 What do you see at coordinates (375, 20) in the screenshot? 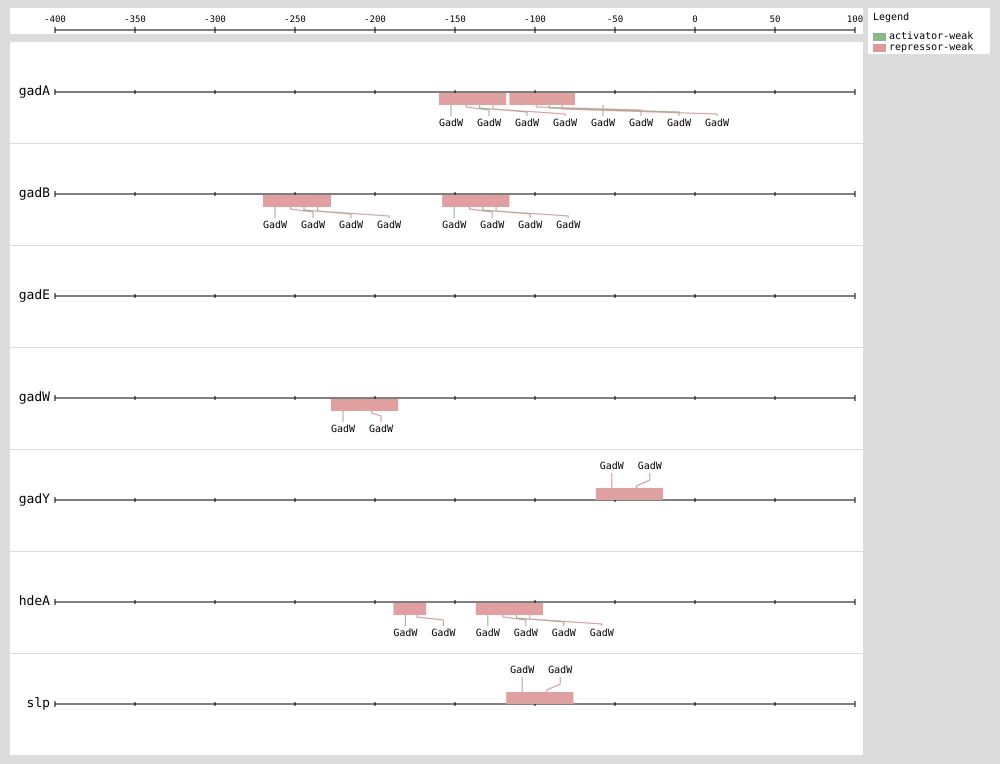
I see `axis-tick-label: -200` at bounding box center [375, 20].